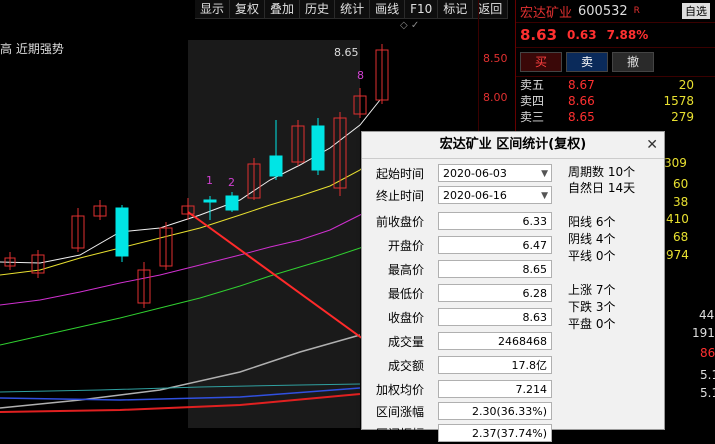 The image size is (715, 444). What do you see at coordinates (681, 184) in the screenshot?
I see `side-value: 60` at bounding box center [681, 184].